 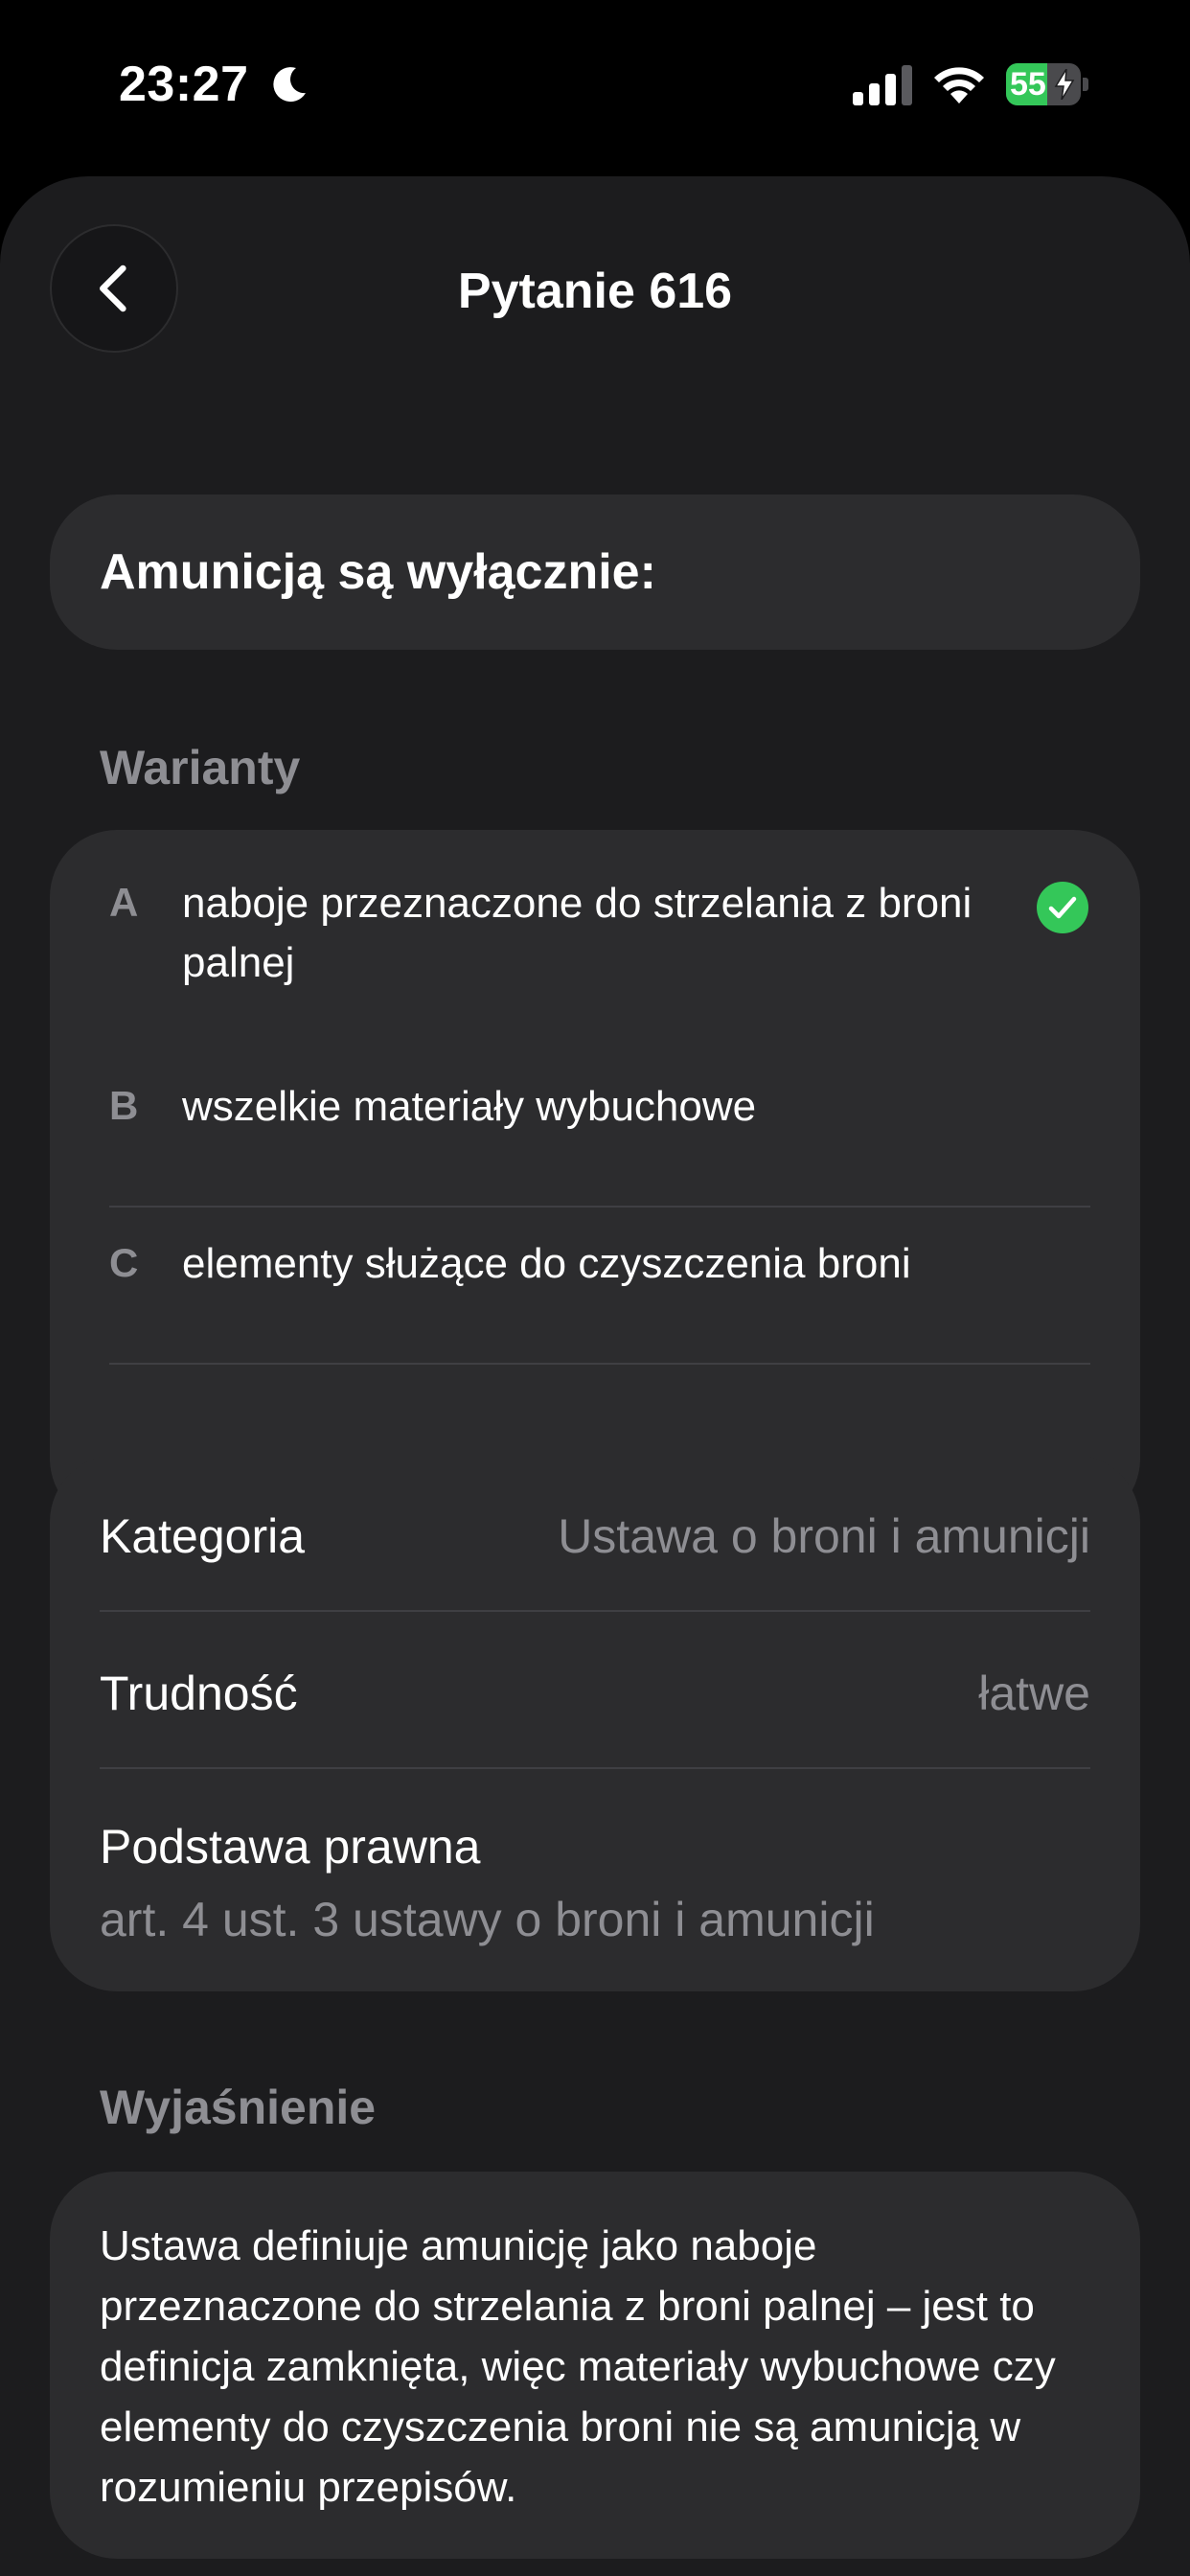 What do you see at coordinates (883, 85) in the screenshot?
I see `signal-icon` at bounding box center [883, 85].